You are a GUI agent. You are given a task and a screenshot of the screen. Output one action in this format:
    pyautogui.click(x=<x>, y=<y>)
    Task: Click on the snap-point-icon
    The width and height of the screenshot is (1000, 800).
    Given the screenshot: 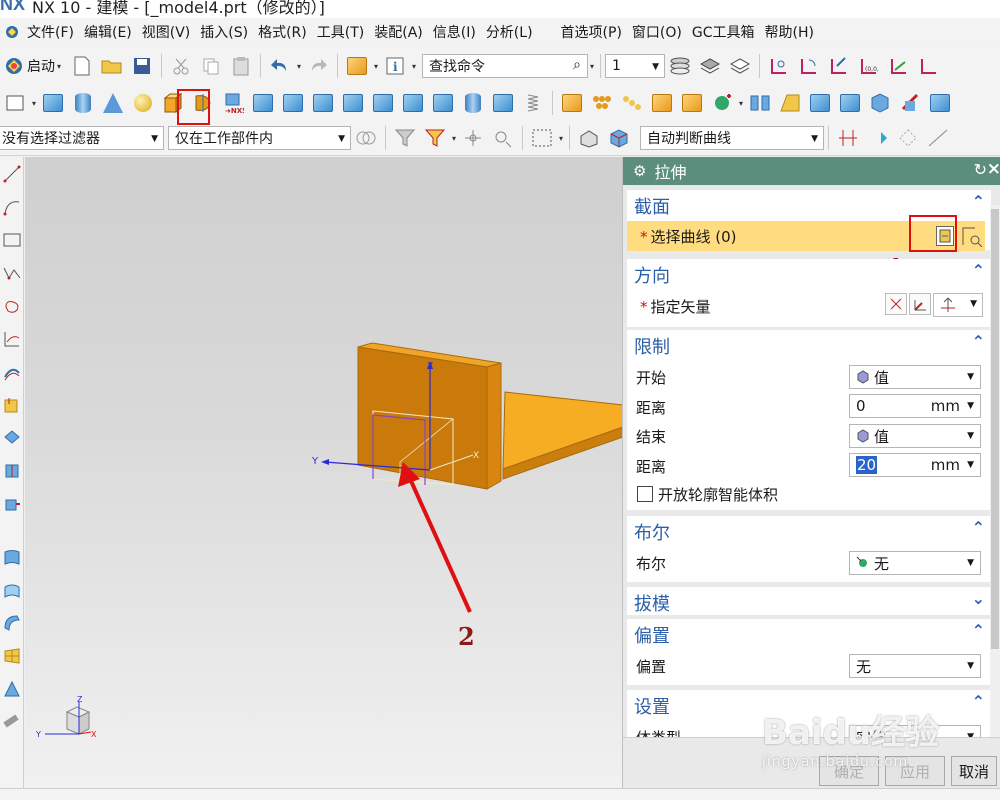 What is the action you would take?
    pyautogui.click(x=473, y=138)
    